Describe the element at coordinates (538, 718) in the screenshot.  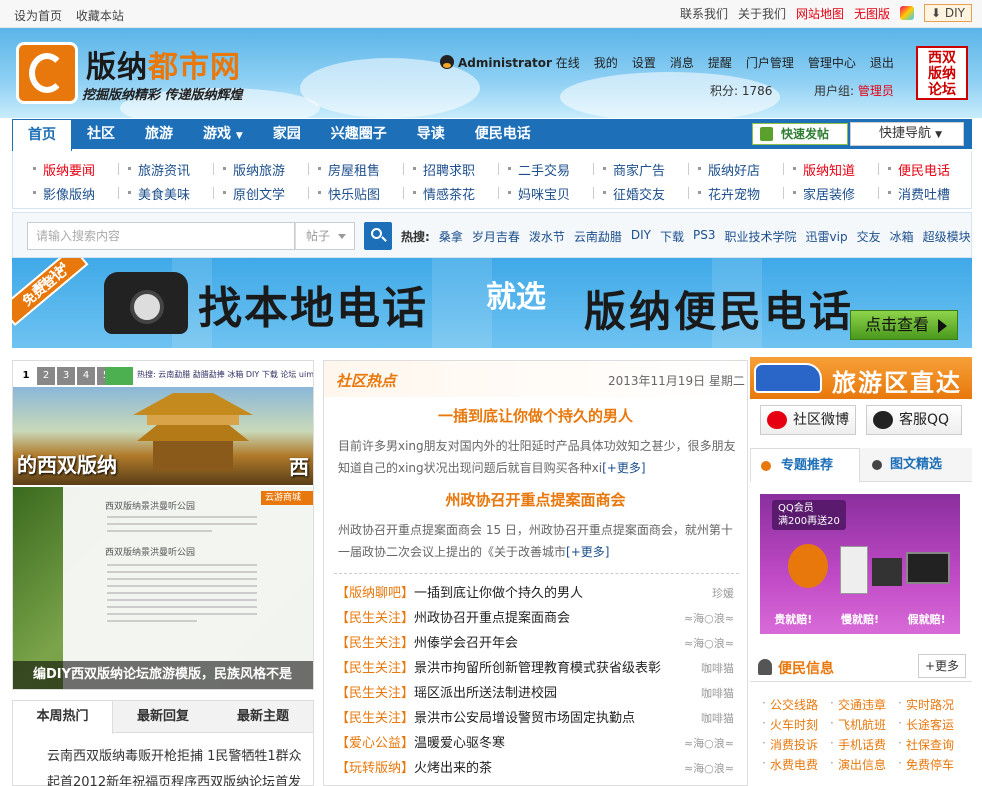
I see `table-row: 【民生关注】景洪市公安局增设警贸市场固定执勤点 咖啡猫` at that location.